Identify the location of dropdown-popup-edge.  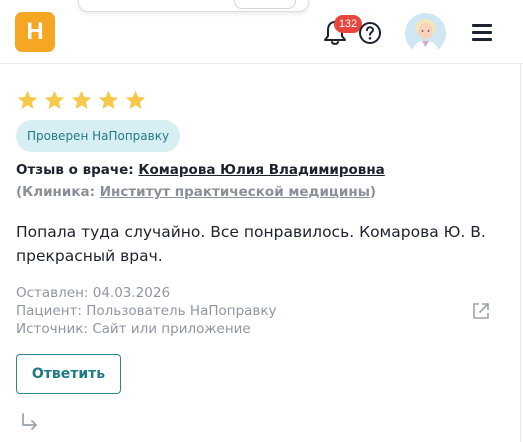
(193, 6).